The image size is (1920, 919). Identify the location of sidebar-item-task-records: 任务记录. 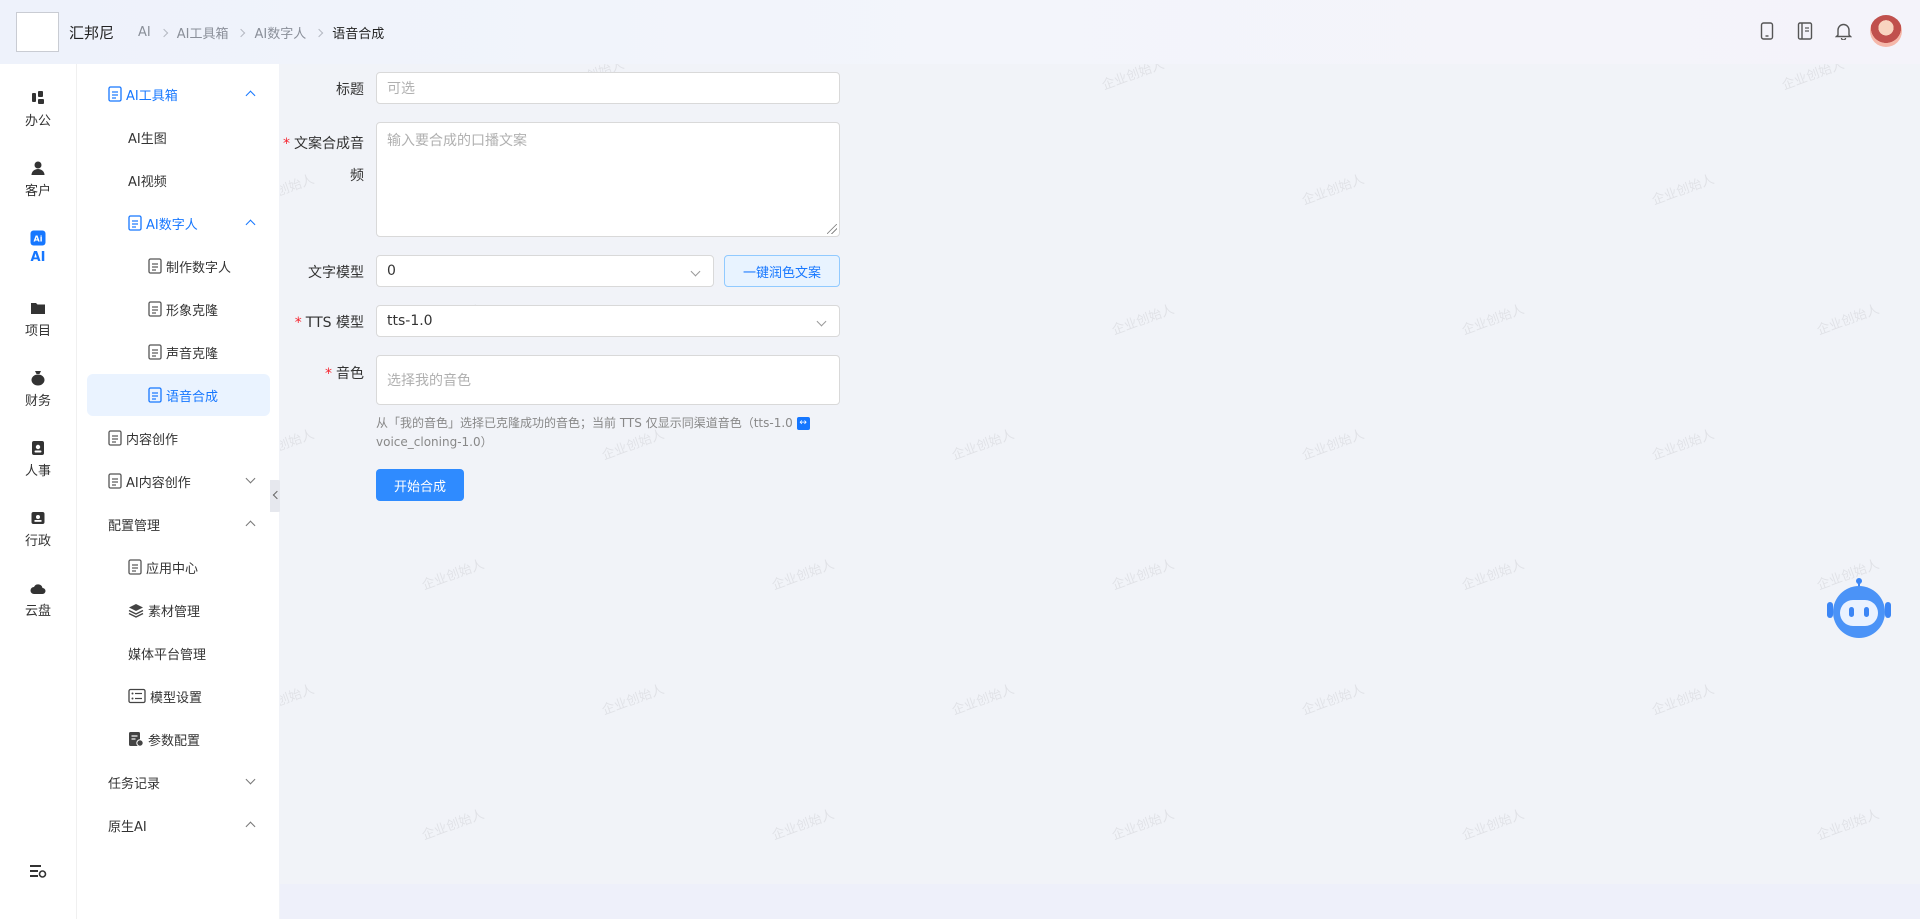
(178, 782).